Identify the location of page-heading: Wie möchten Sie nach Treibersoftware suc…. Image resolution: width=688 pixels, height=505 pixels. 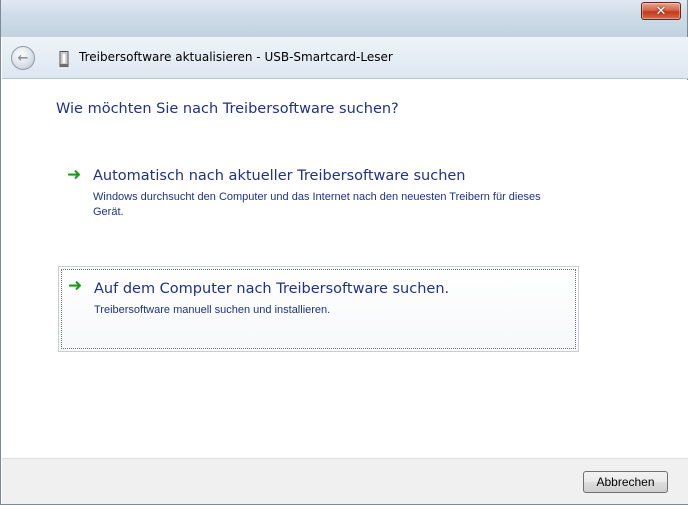
(227, 109).